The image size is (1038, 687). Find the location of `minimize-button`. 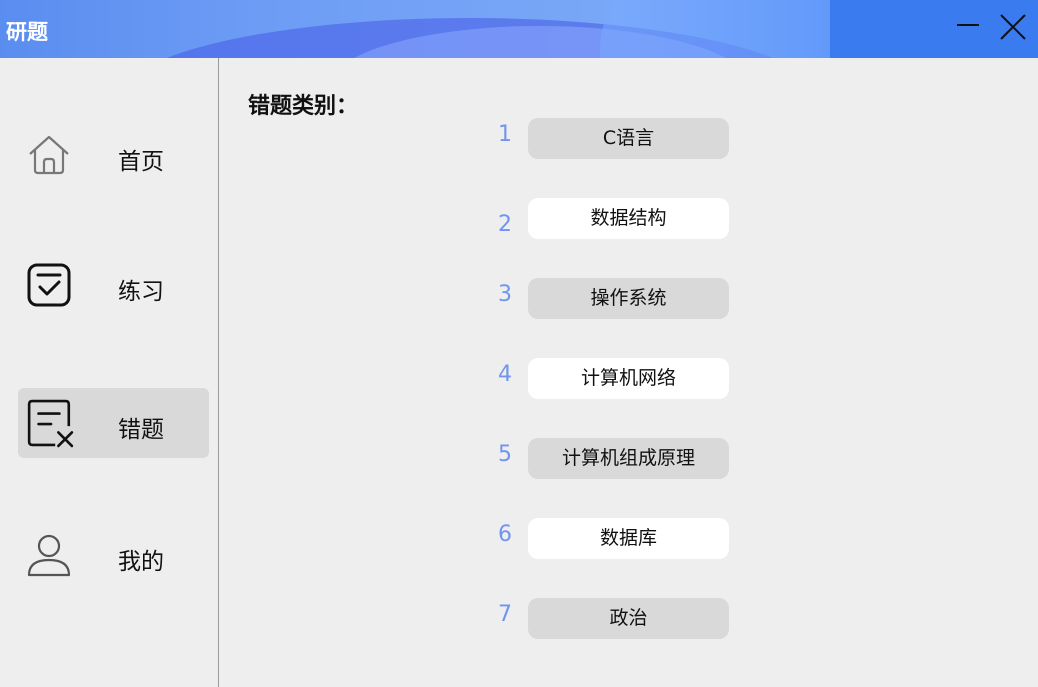

minimize-button is located at coordinates (968, 28).